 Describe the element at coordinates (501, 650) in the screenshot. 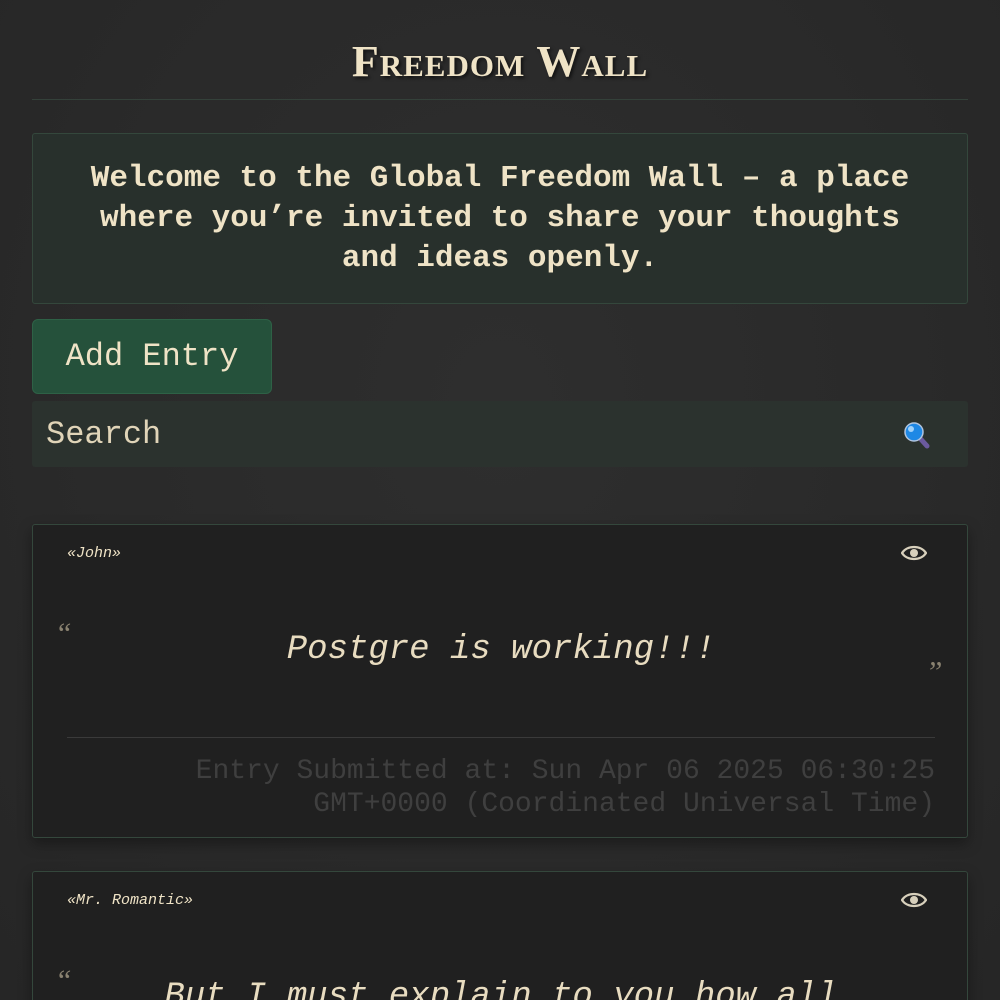

I see `entry-text: Postgre is working!!!` at that location.